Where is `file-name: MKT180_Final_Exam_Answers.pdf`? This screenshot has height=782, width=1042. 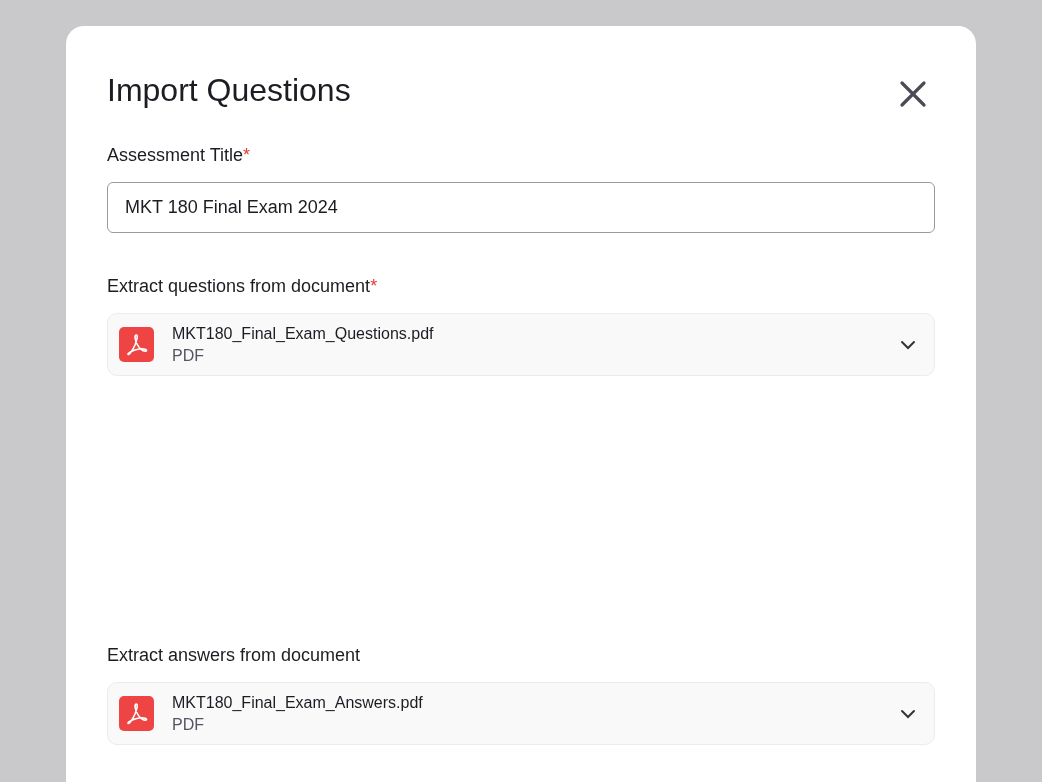
file-name: MKT180_Final_Exam_Answers.pdf is located at coordinates (298, 702).